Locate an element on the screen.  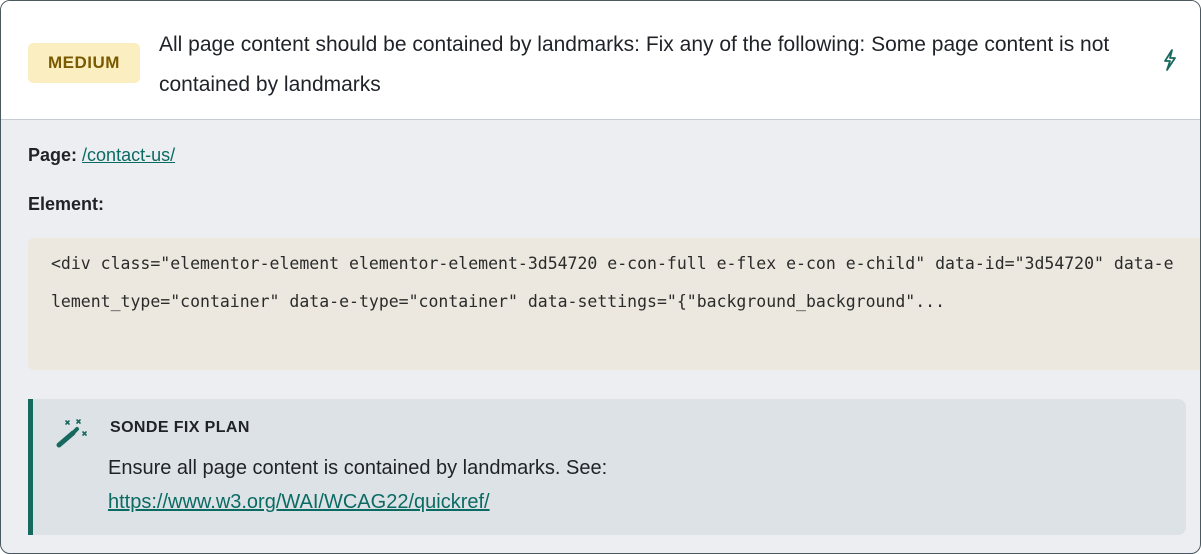
fix-plan-title: SONDE FIX PLAN is located at coordinates (180, 427).